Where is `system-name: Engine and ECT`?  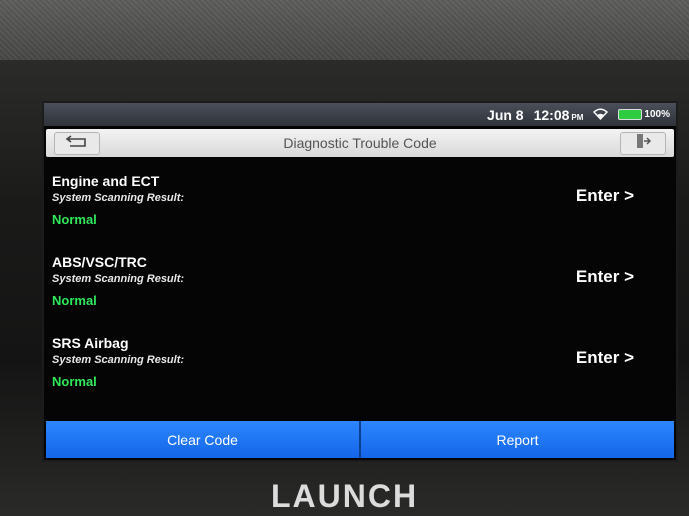
system-name: Engine and ECT is located at coordinates (106, 181).